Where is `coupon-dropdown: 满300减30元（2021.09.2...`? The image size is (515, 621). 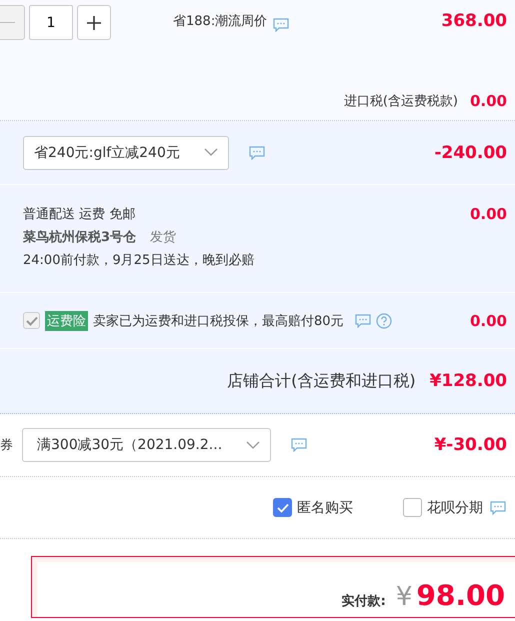
coupon-dropdown: 满300减30元（2021.09.2... is located at coordinates (146, 445).